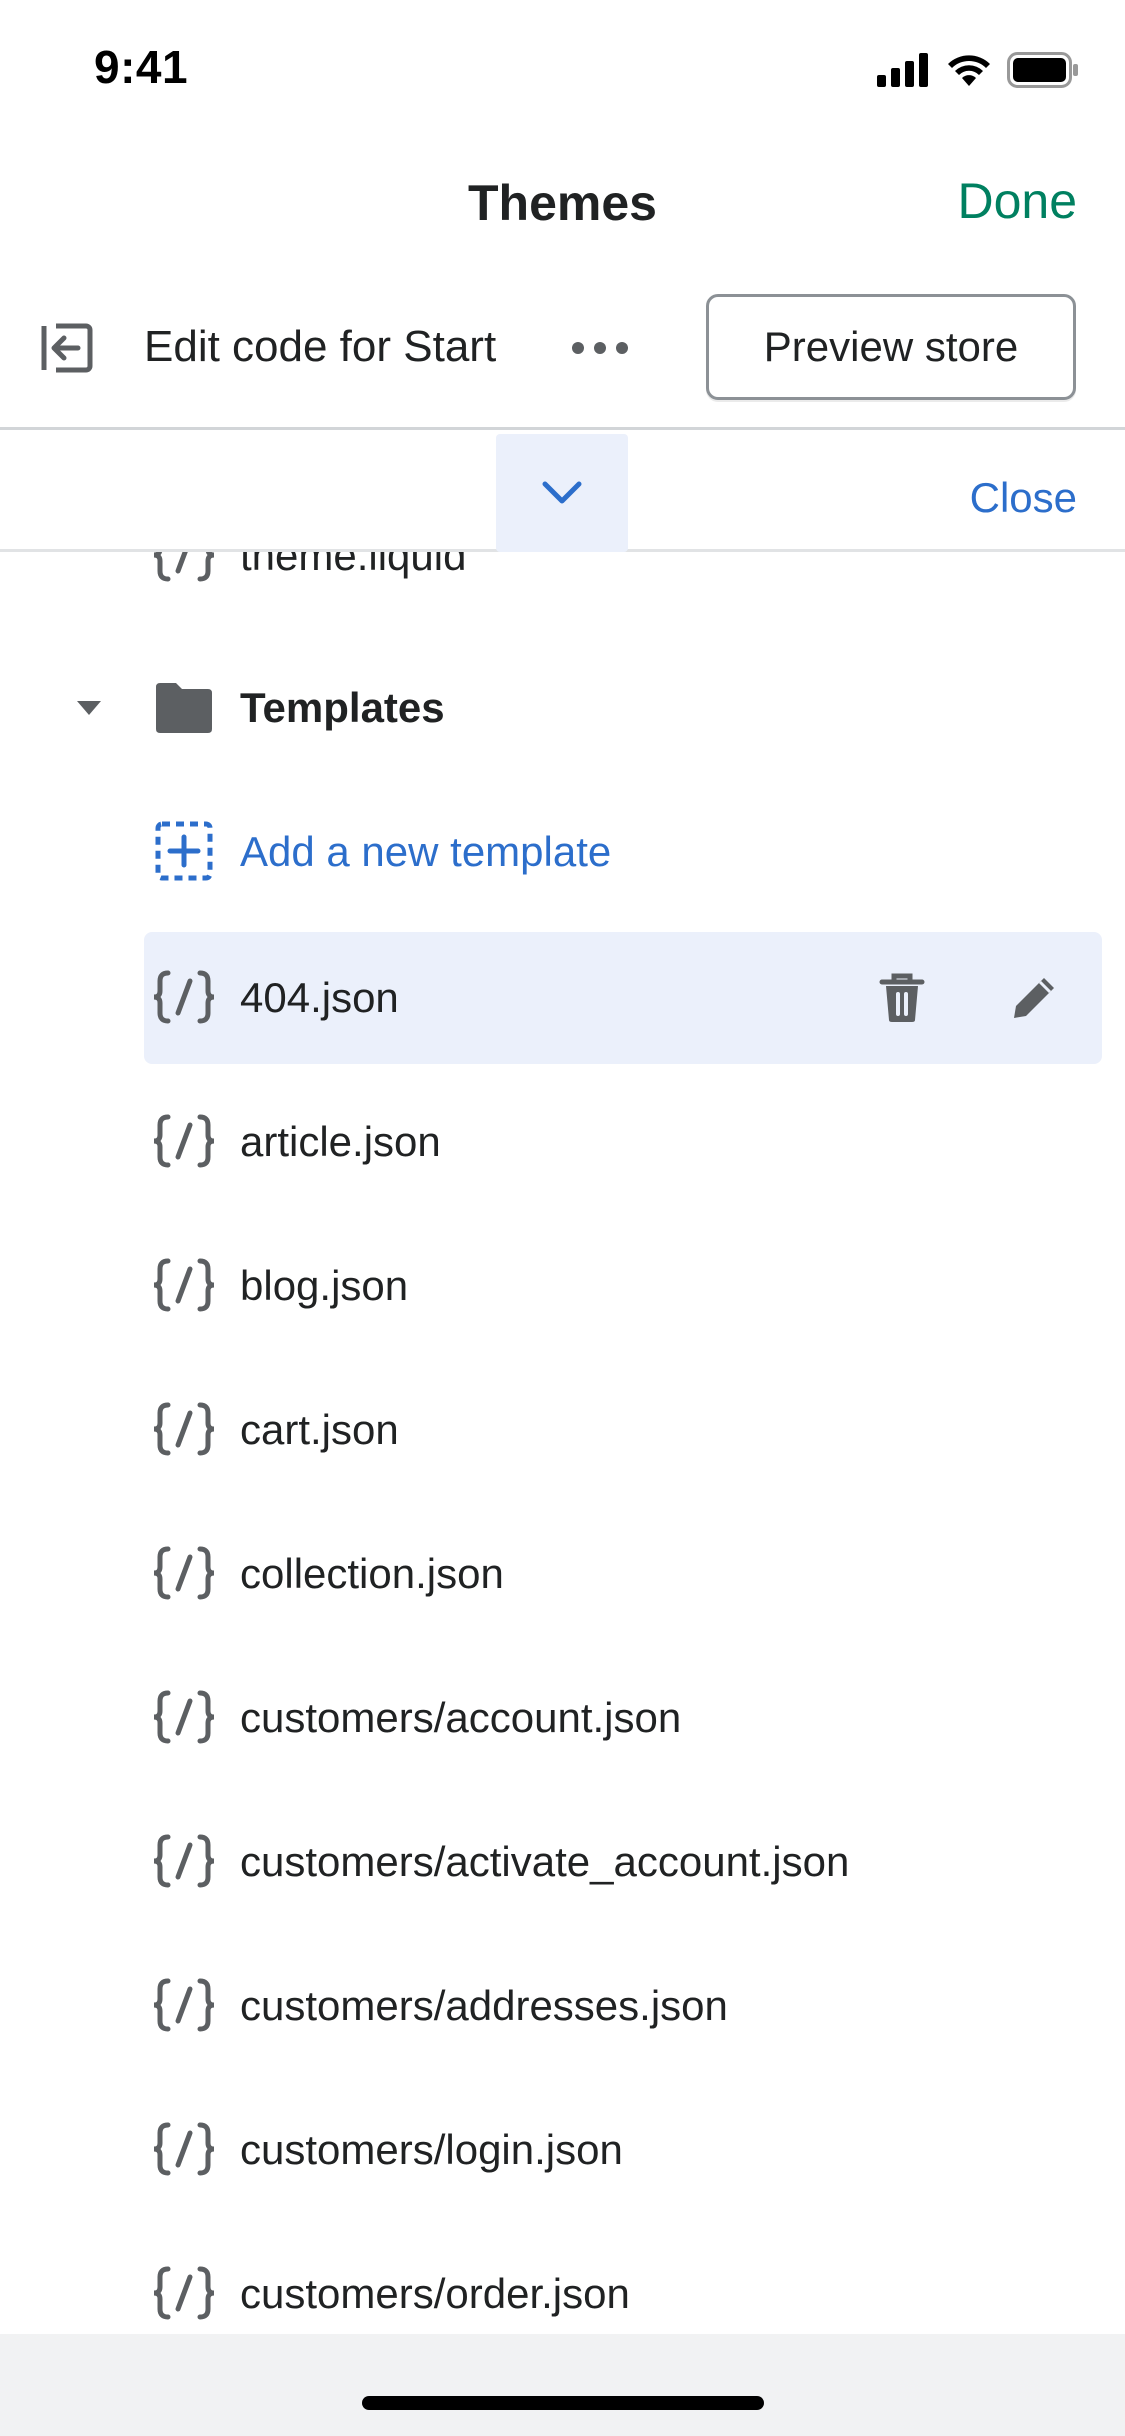  What do you see at coordinates (66, 348) in the screenshot?
I see `exit-icon` at bounding box center [66, 348].